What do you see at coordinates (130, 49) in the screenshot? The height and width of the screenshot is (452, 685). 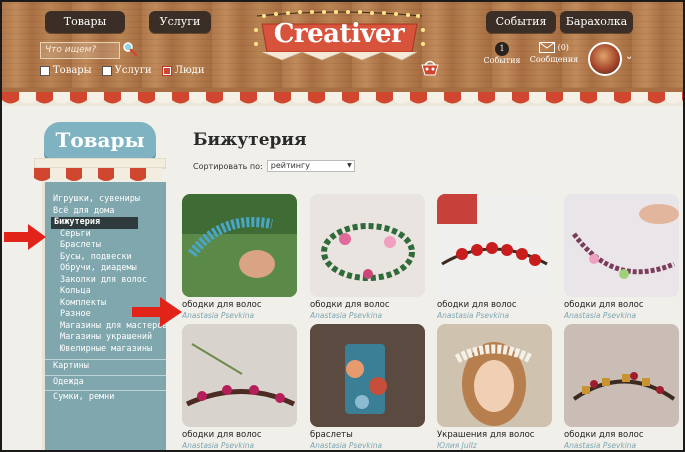 I see `search-icon` at bounding box center [130, 49].